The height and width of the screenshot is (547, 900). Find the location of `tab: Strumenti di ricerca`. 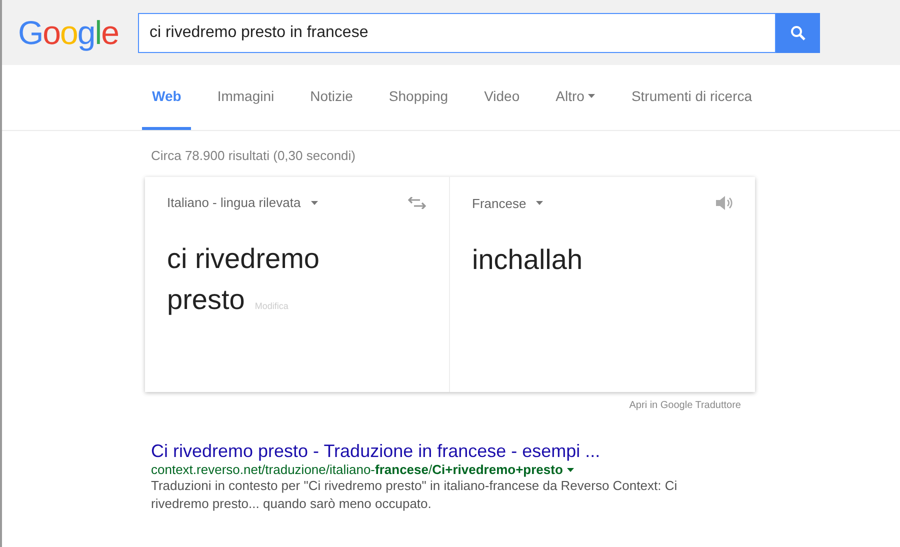

tab: Strumenti di ricerca is located at coordinates (691, 97).